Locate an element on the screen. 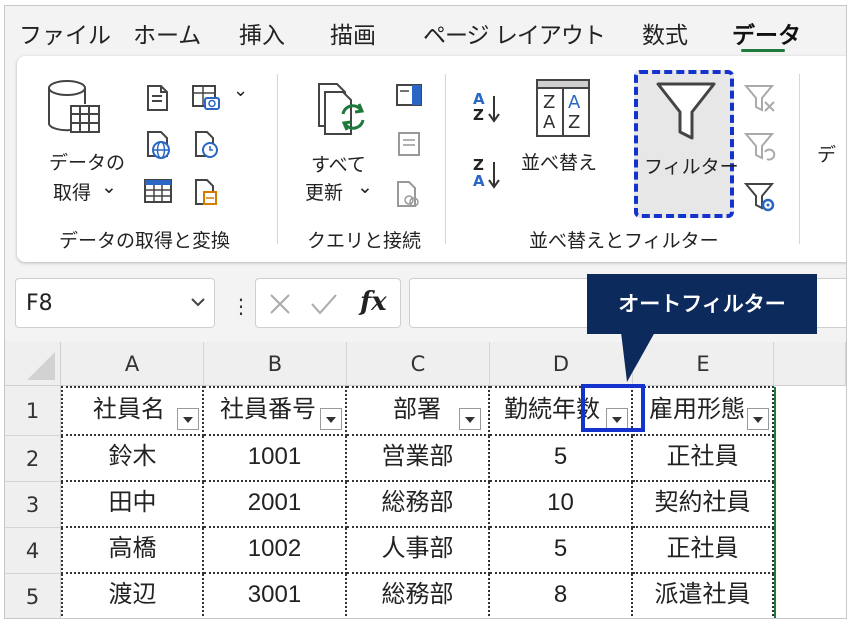 This screenshot has width=849, height=621. row-header-1: 1 is located at coordinates (33, 411).